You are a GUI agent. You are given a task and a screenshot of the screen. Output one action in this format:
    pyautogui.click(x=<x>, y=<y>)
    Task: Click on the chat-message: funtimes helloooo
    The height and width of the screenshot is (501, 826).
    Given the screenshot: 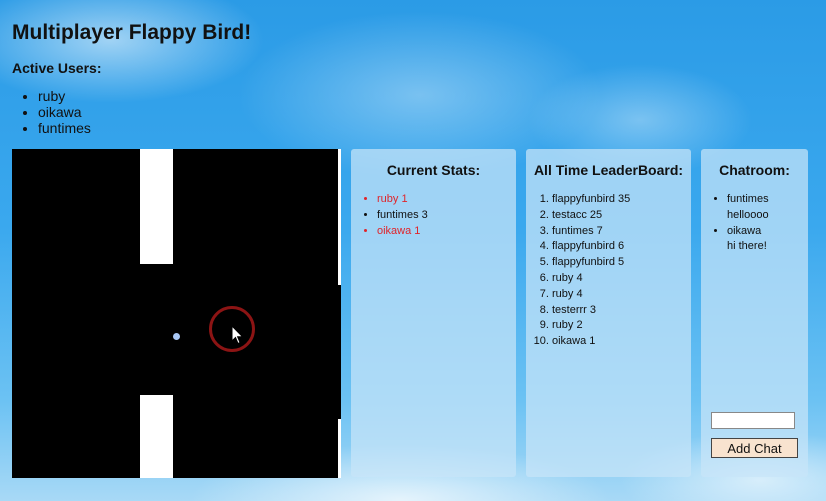 What is the action you would take?
    pyautogui.click(x=767, y=208)
    